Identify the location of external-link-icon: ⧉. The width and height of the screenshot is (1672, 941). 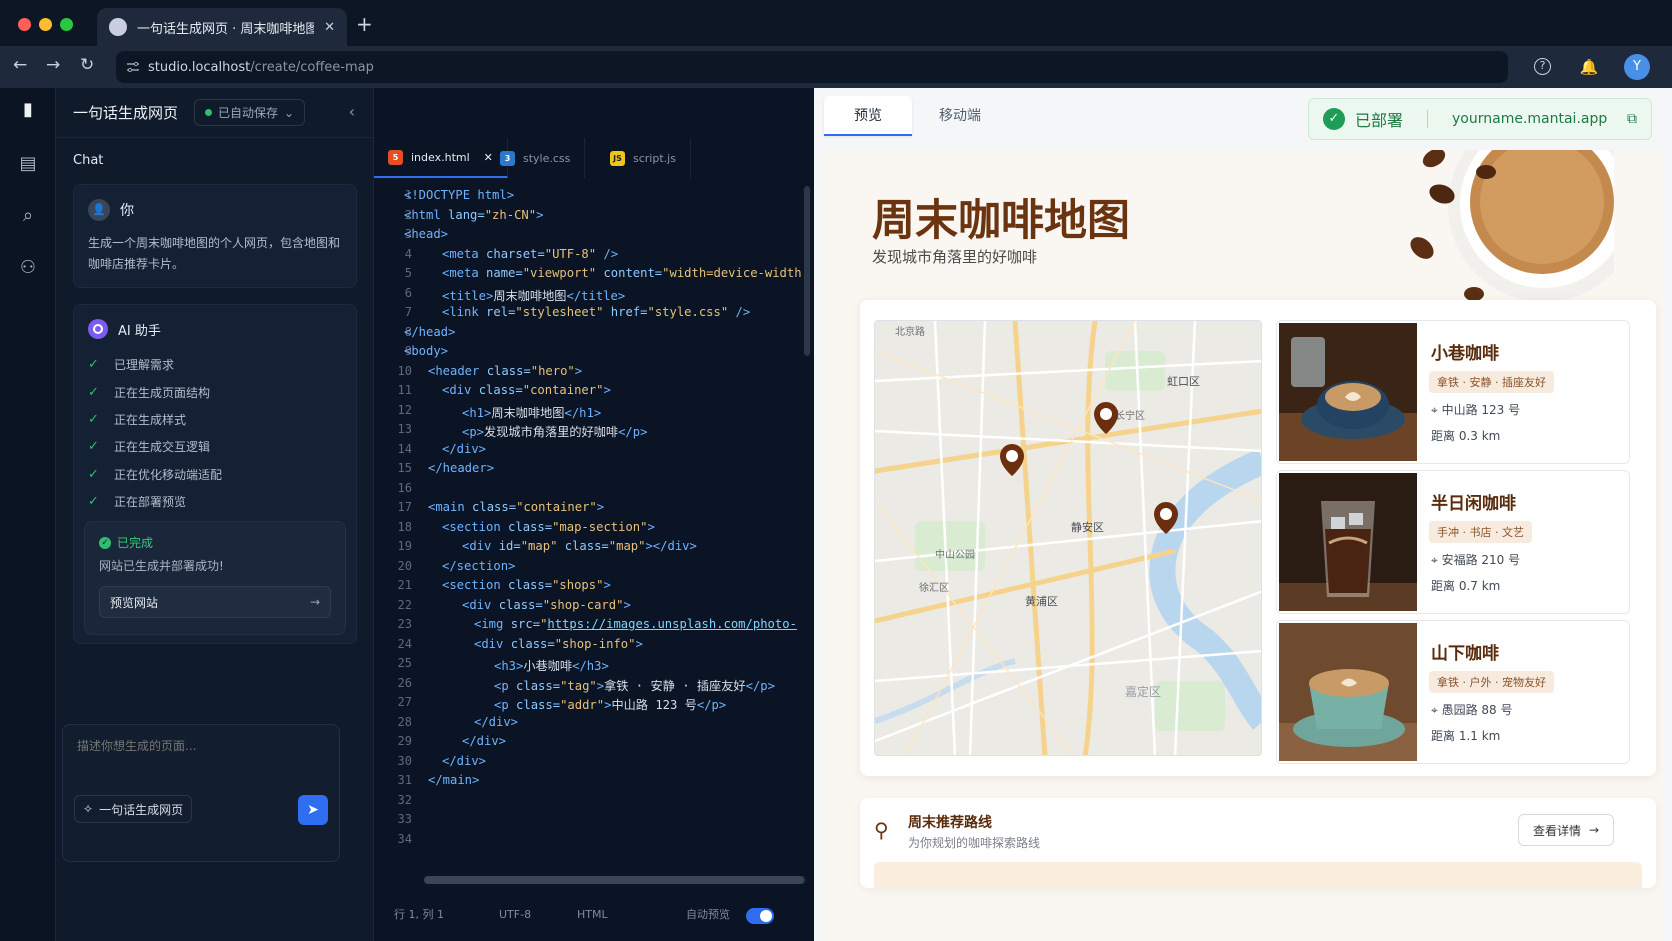
(1632, 119).